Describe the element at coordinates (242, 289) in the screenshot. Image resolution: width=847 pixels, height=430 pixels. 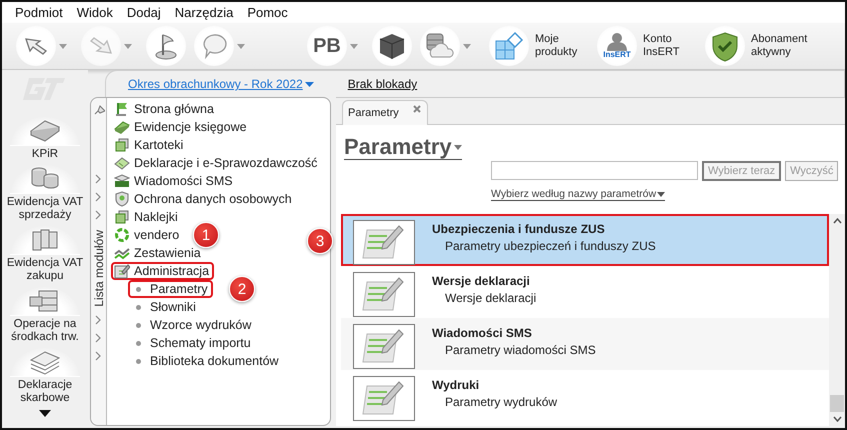
I see `step-badge: 2` at that location.